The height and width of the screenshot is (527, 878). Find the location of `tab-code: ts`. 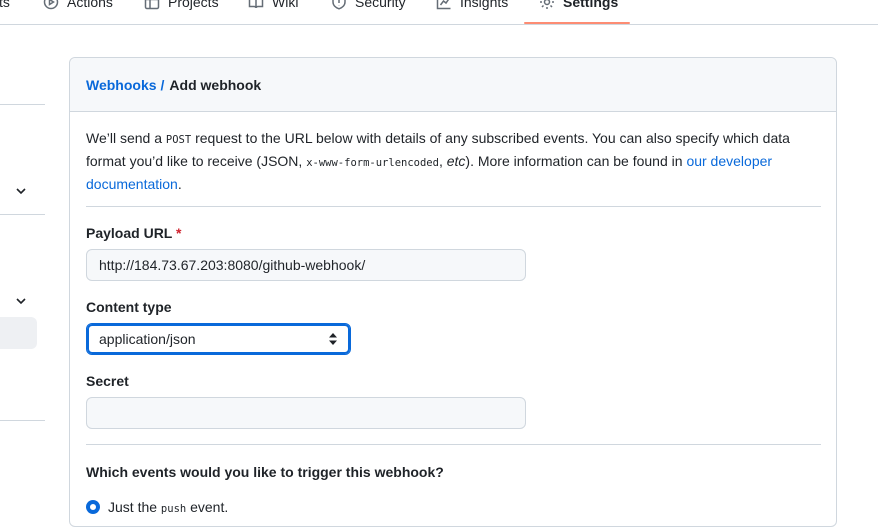

tab-code: ts is located at coordinates (5, 6).